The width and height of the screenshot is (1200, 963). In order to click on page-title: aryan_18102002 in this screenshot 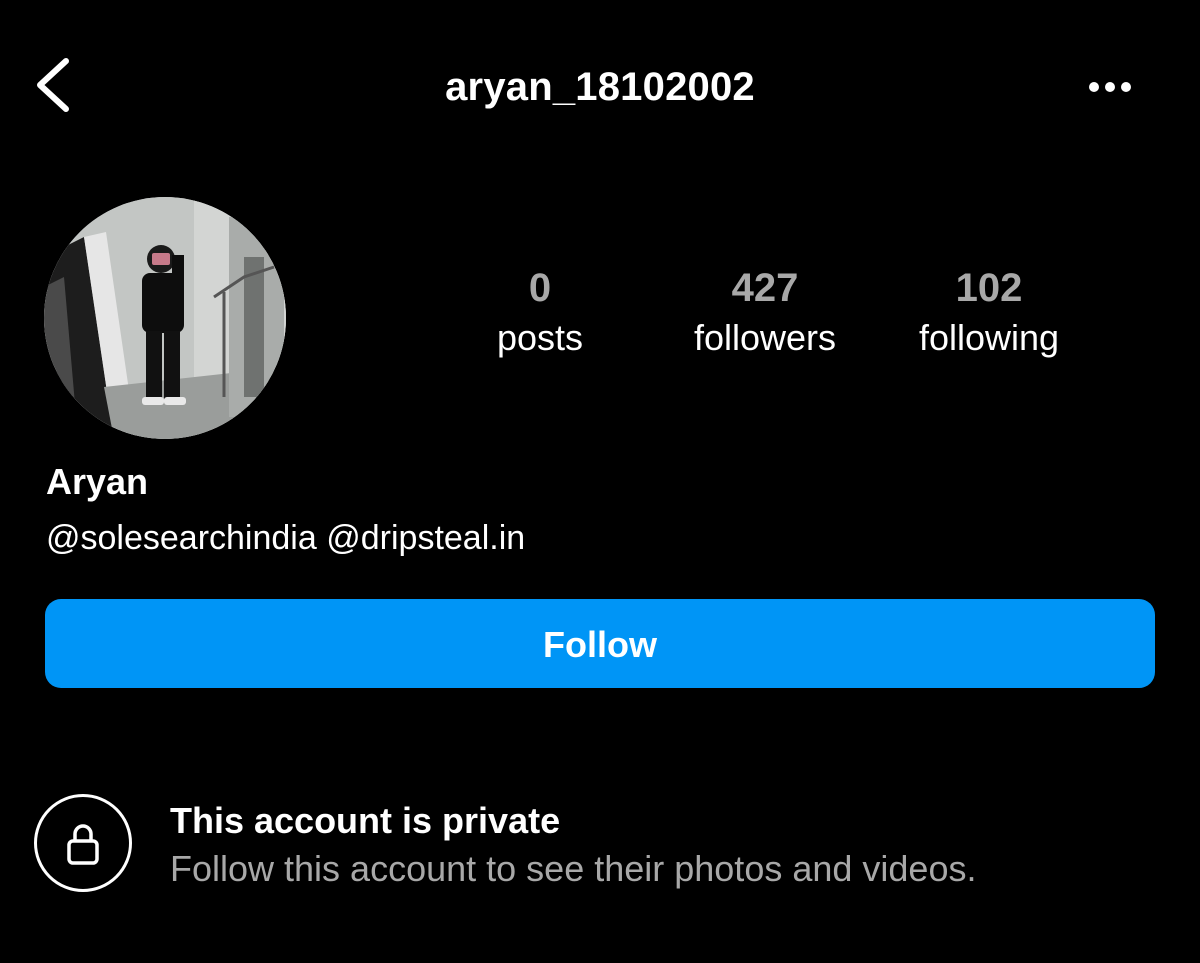, I will do `click(600, 87)`.